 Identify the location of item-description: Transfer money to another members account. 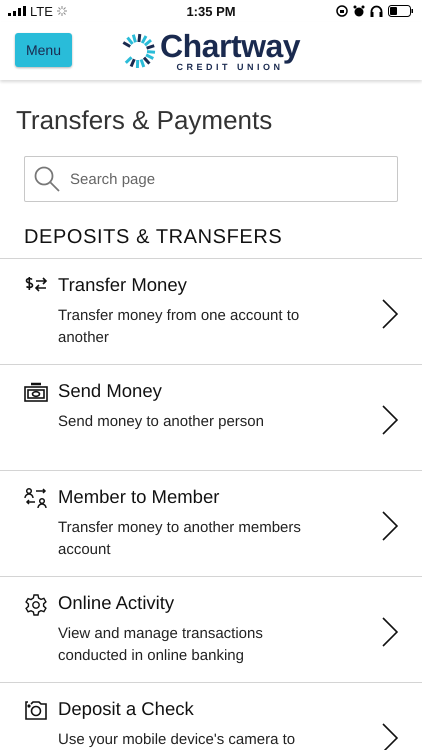
(180, 539).